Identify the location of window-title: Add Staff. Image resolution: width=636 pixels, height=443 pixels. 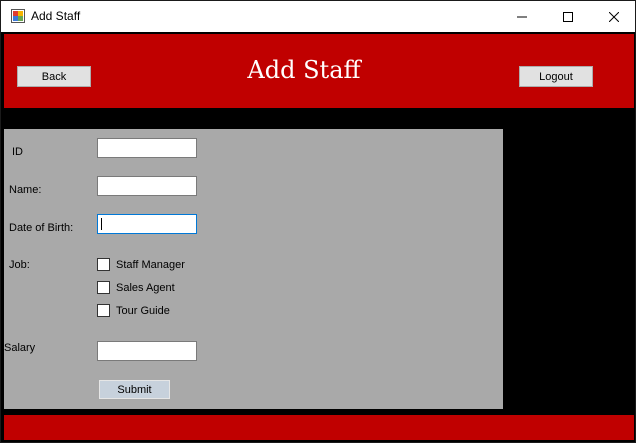
(56, 16).